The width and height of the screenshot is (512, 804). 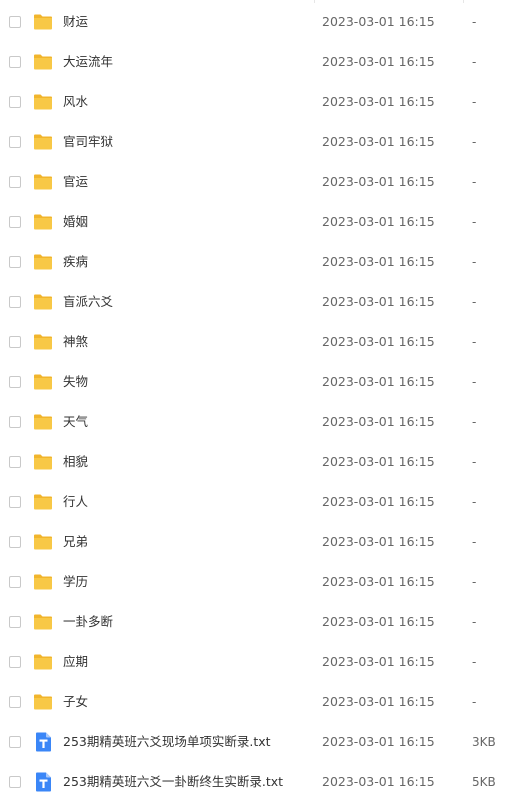 What do you see at coordinates (75, 102) in the screenshot?
I see `file-name-link: 风水` at bounding box center [75, 102].